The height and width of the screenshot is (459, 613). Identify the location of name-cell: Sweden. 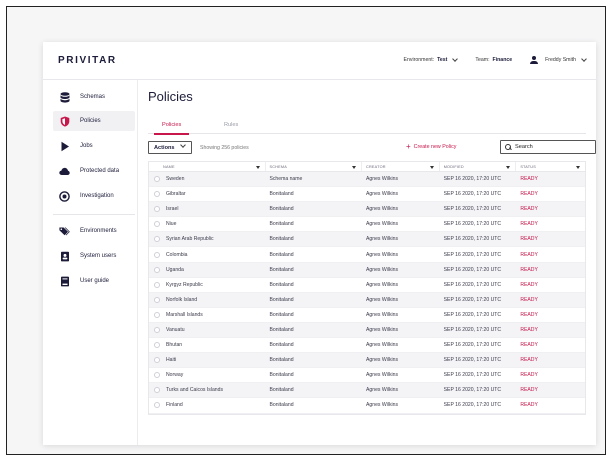
(207, 179).